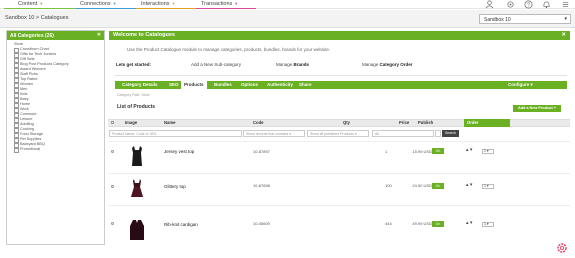  I want to click on tab-share: Share, so click(305, 85).